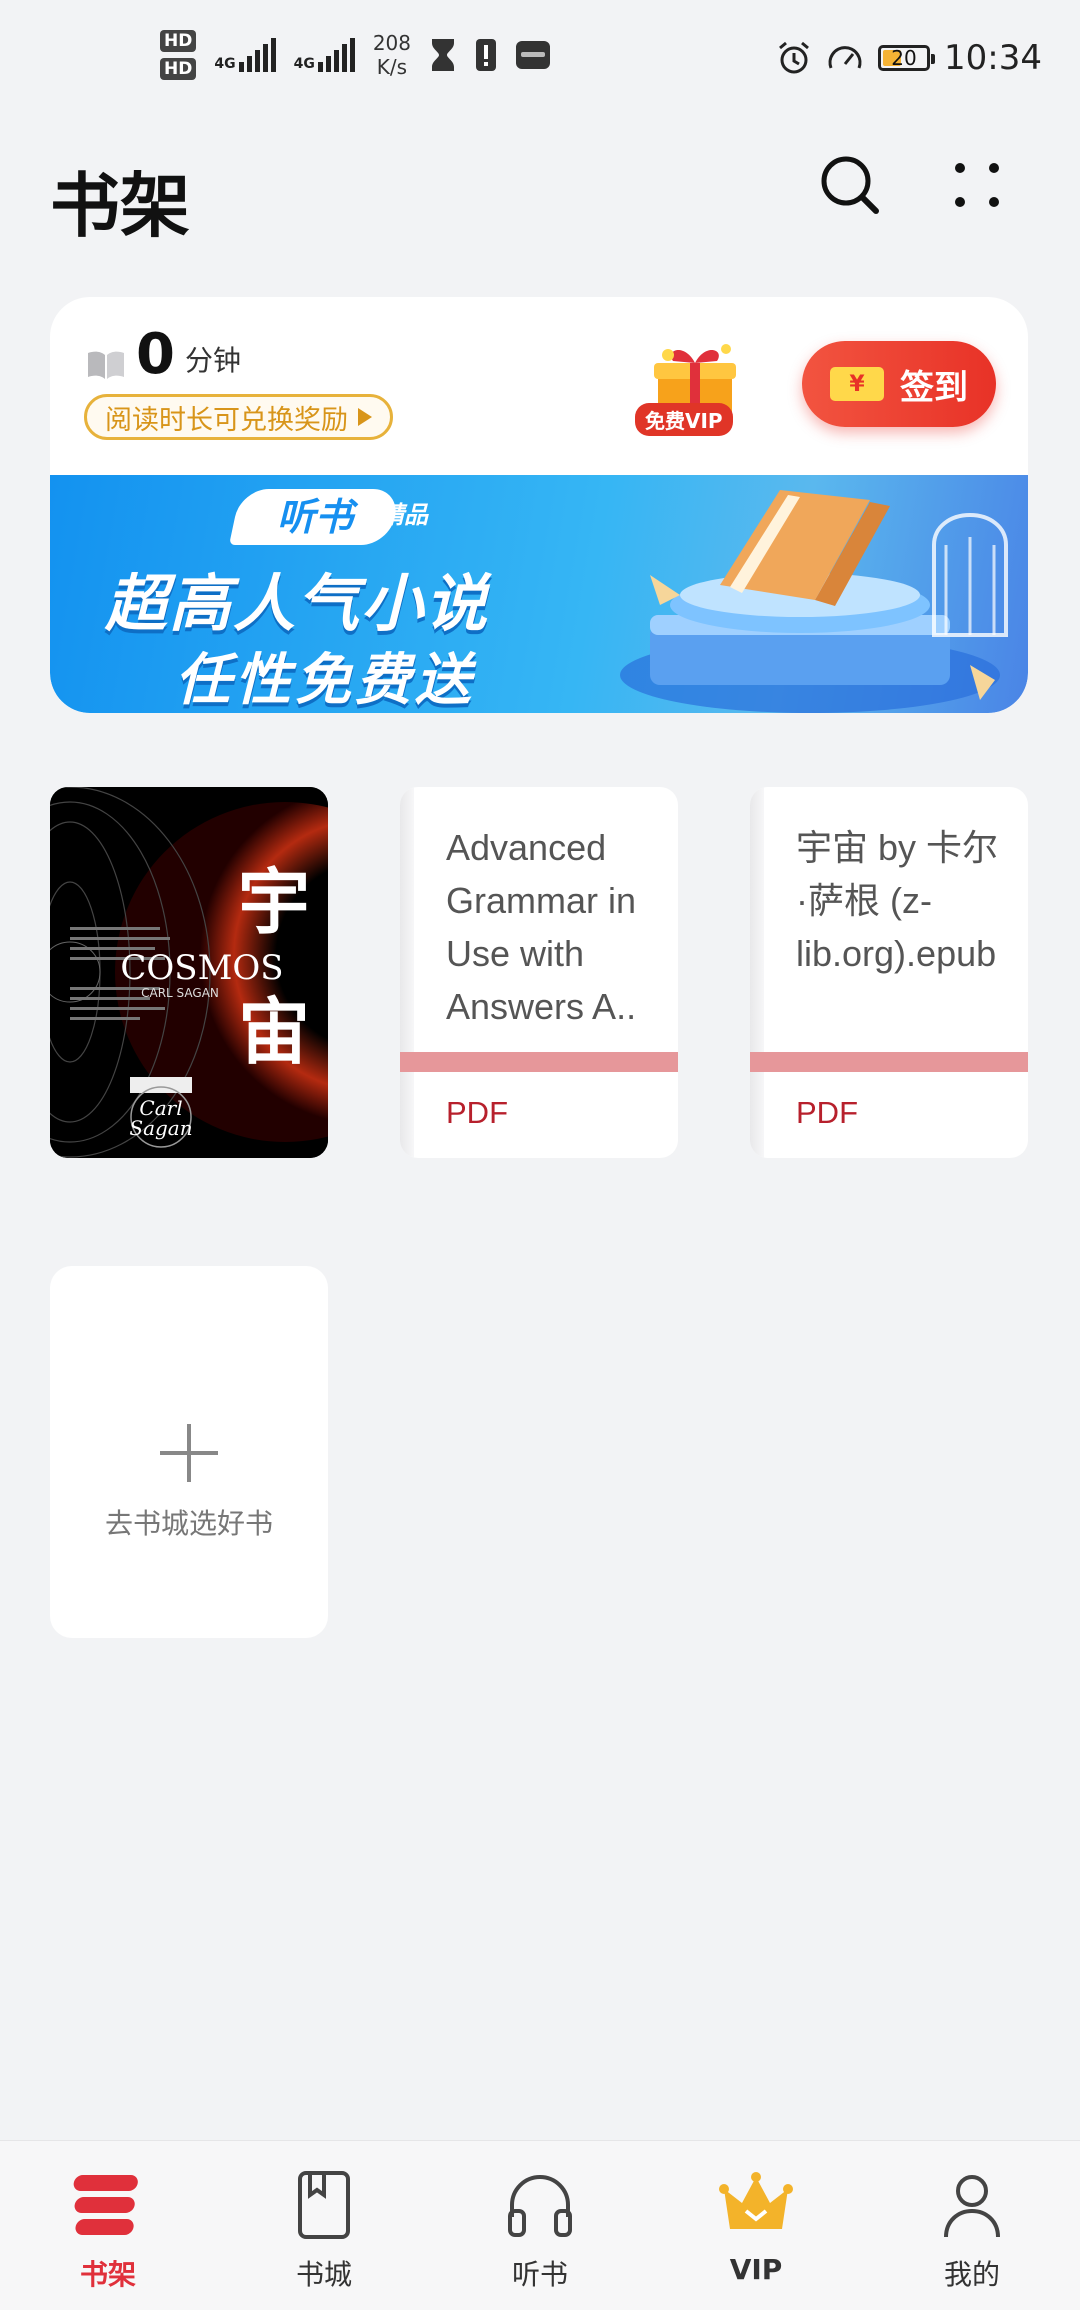 This screenshot has width=1080, height=2310. Describe the element at coordinates (850, 185) in the screenshot. I see `search-icon` at that location.